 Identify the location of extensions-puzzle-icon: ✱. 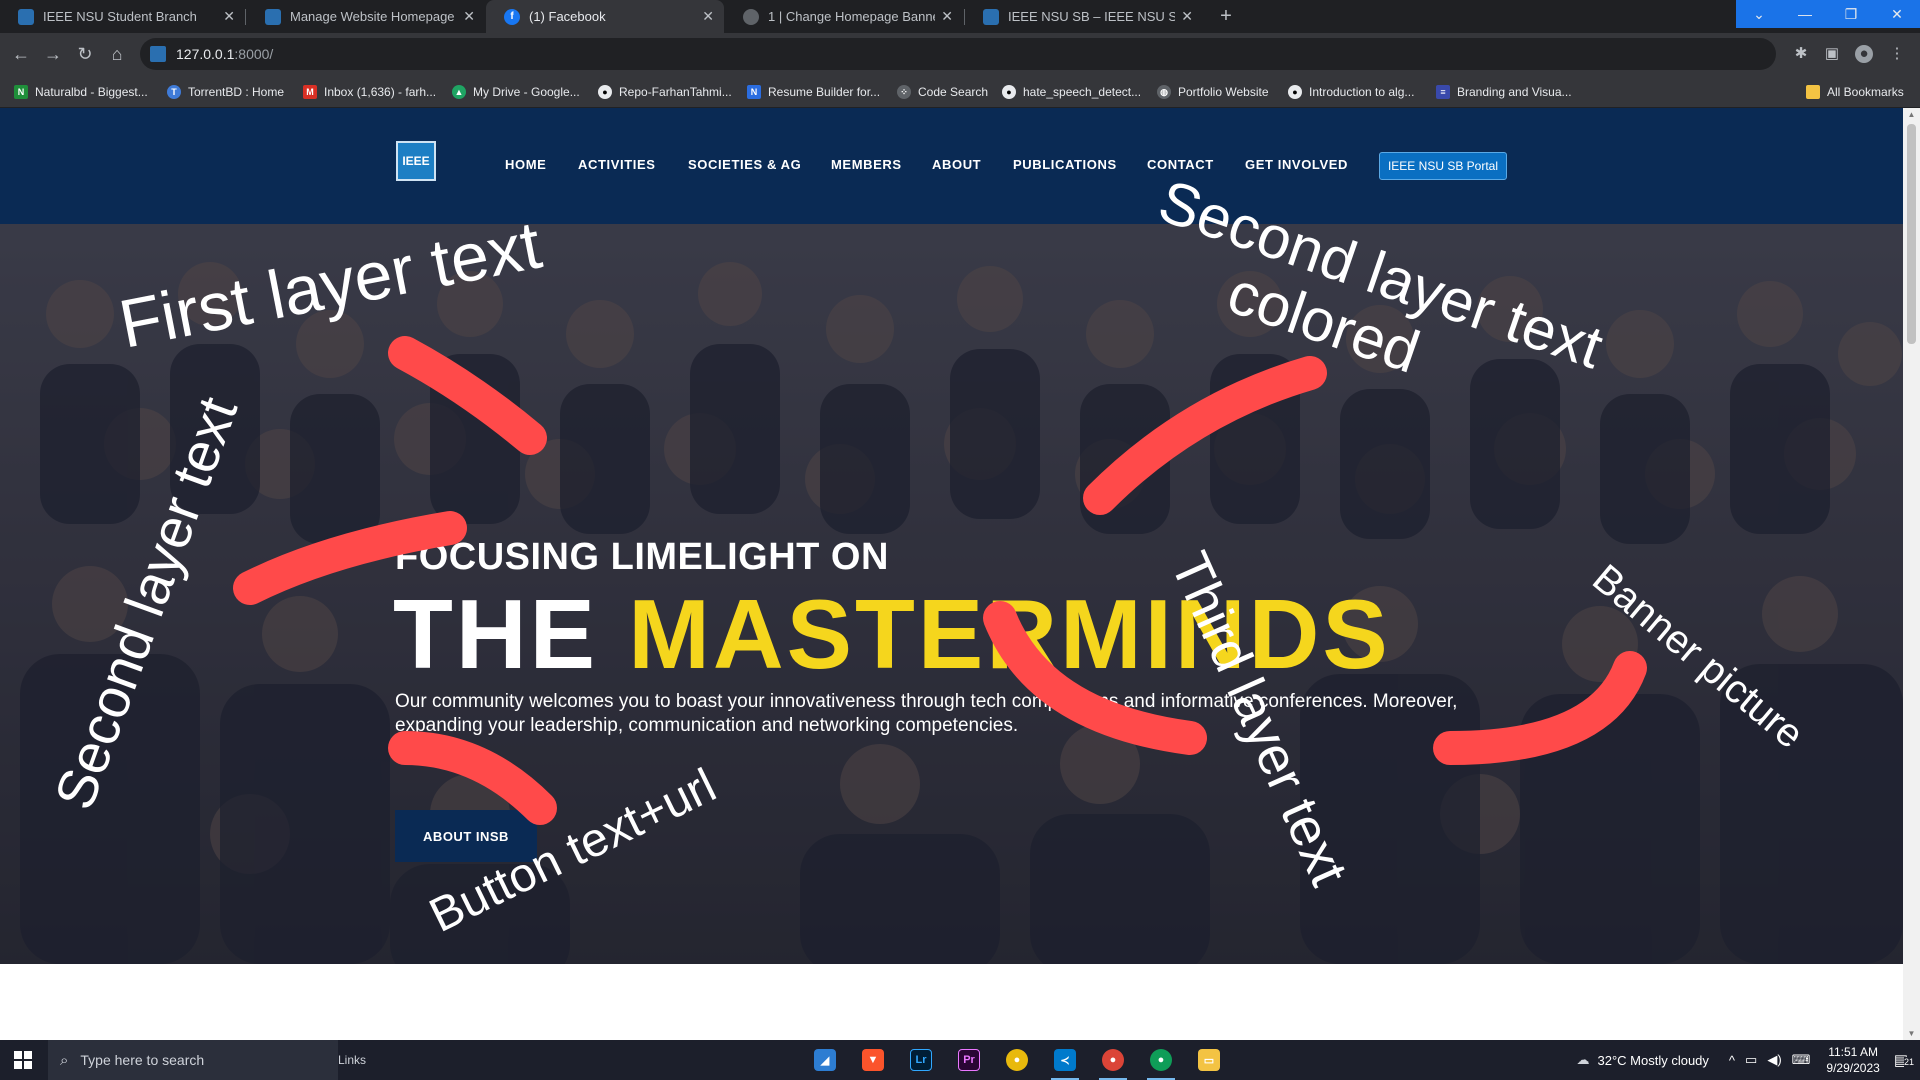
(1801, 54).